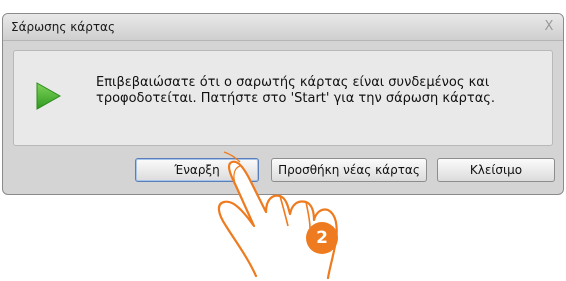  I want to click on window-title: Σάρωσης κάρτας, so click(63, 27).